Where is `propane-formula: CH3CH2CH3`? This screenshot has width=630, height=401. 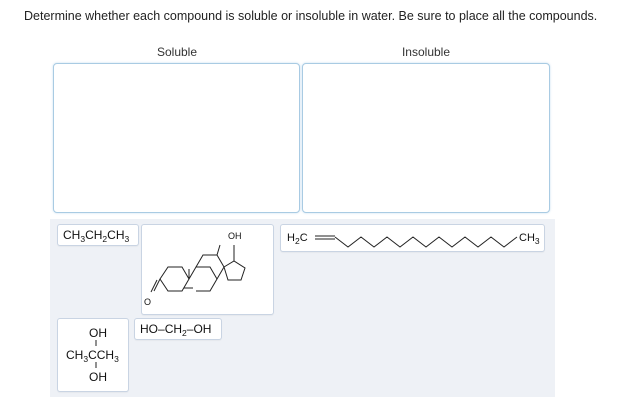 propane-formula: CH3CH2CH3 is located at coordinates (96, 236).